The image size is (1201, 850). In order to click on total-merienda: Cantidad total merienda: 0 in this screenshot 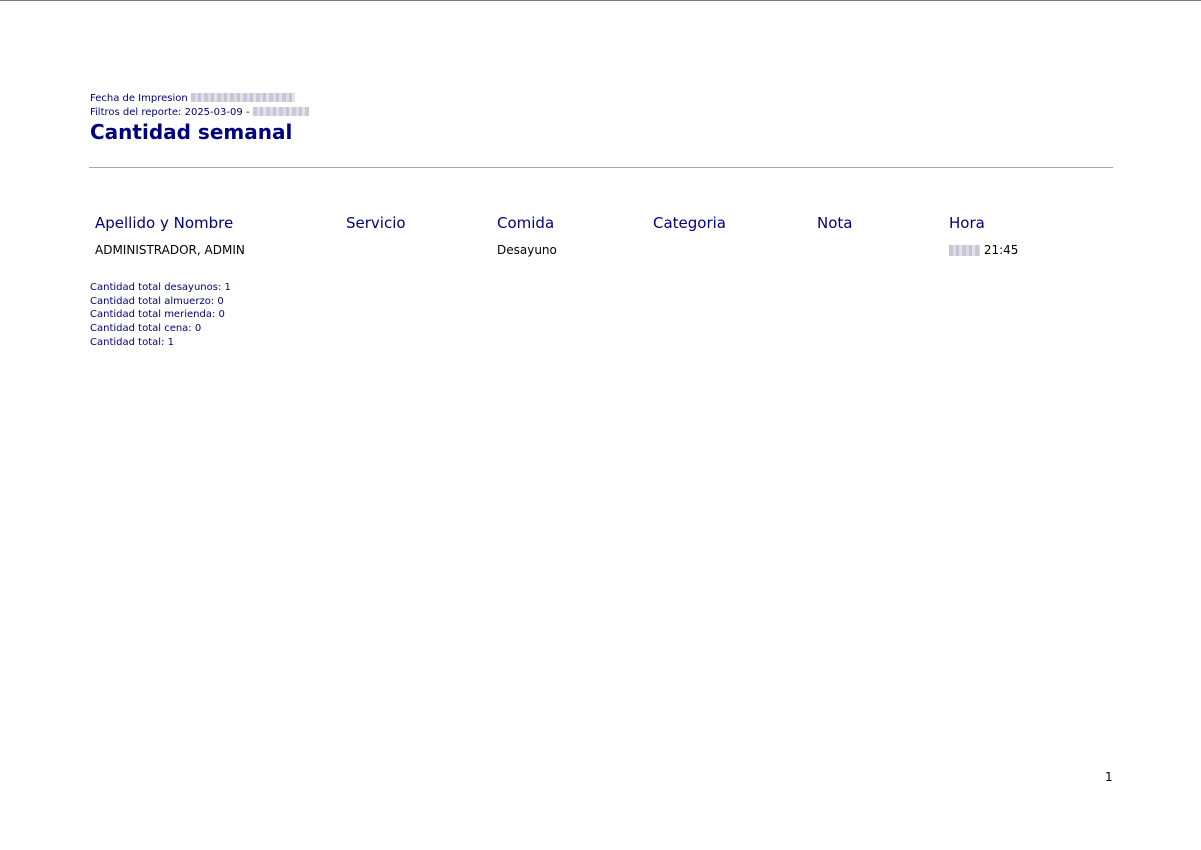, I will do `click(157, 315)`.